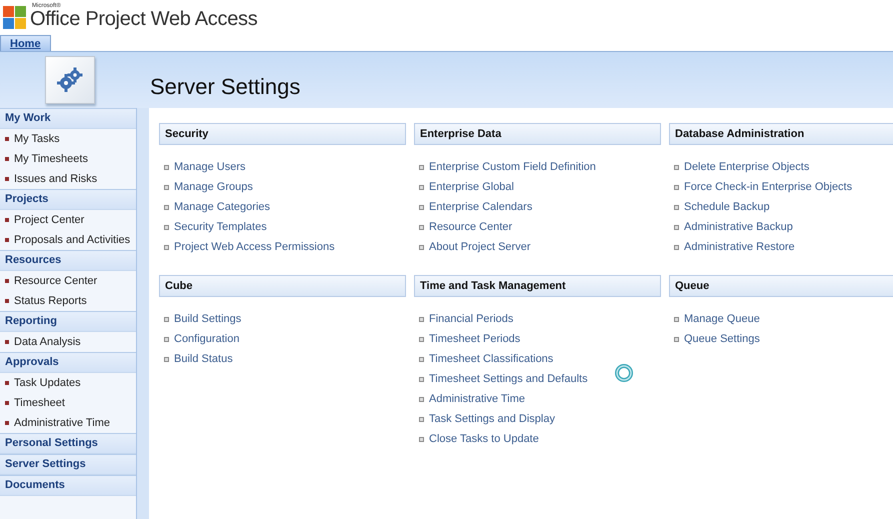 The image size is (893, 519). I want to click on brand-title: Office Project Web Access, so click(144, 19).